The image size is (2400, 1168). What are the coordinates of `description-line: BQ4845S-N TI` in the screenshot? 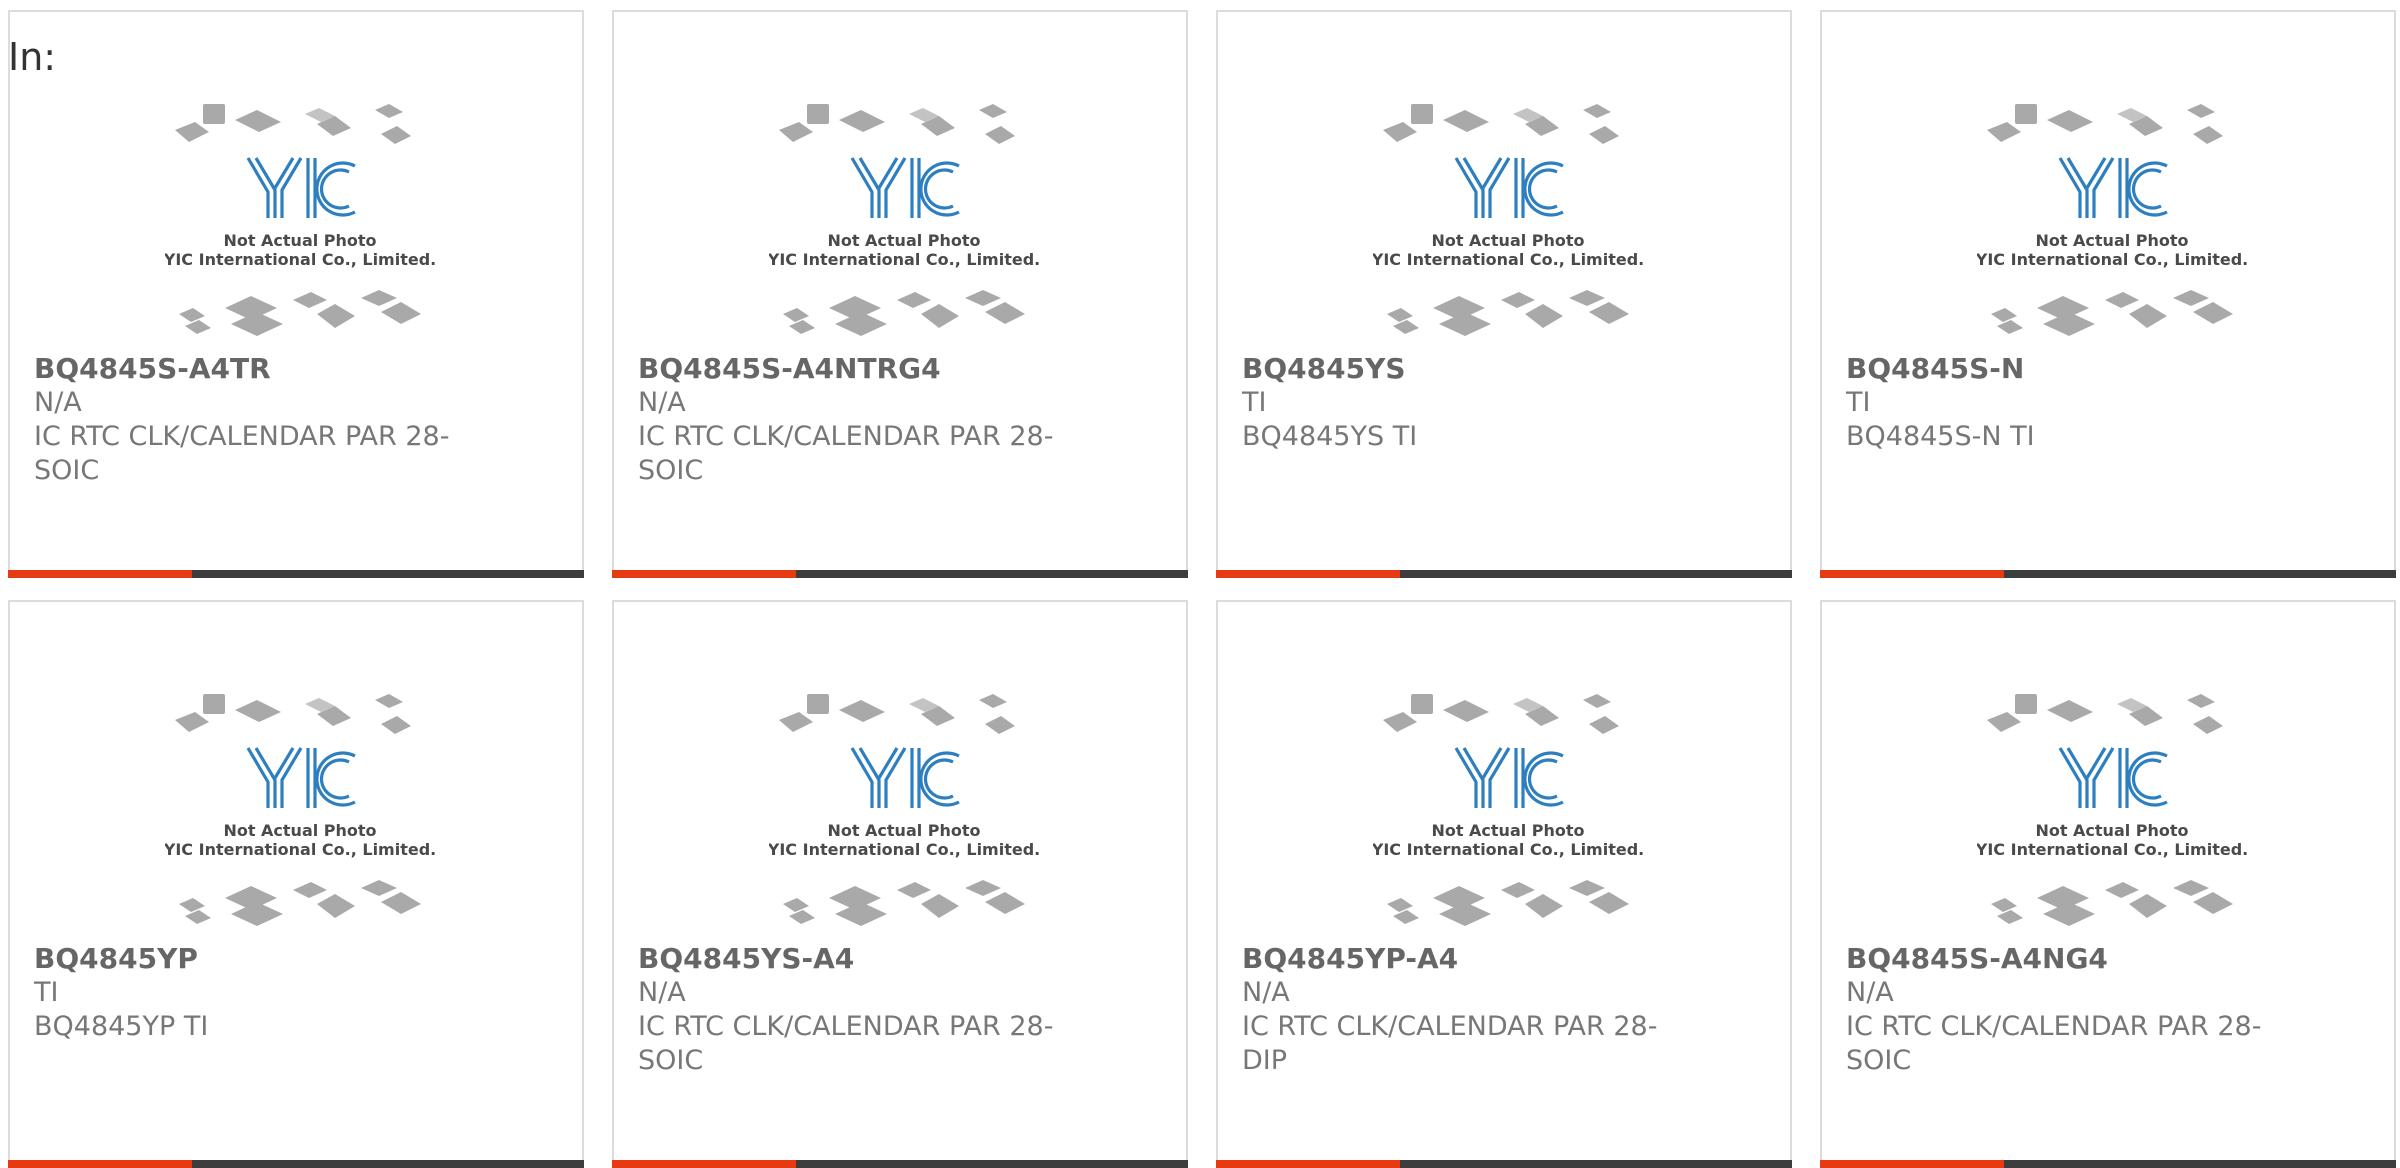 It's located at (1940, 436).